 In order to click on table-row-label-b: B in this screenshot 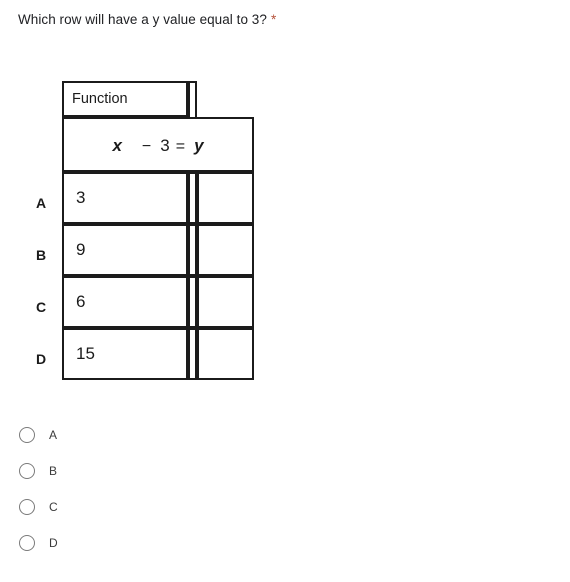, I will do `click(41, 255)`.